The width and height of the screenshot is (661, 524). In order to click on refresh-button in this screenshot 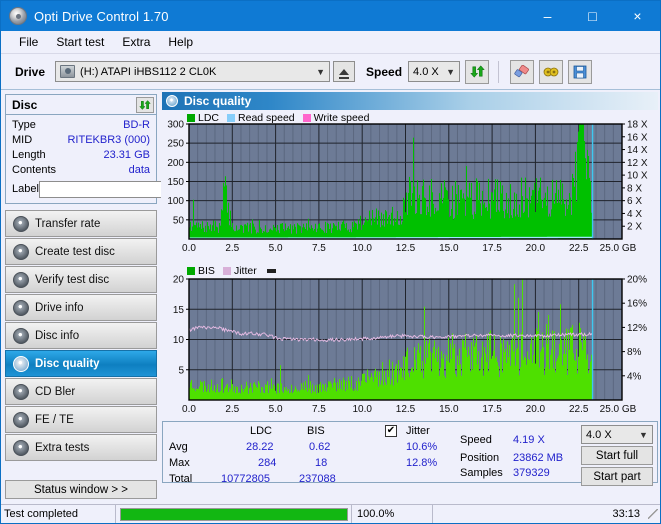, I will do `click(477, 71)`.